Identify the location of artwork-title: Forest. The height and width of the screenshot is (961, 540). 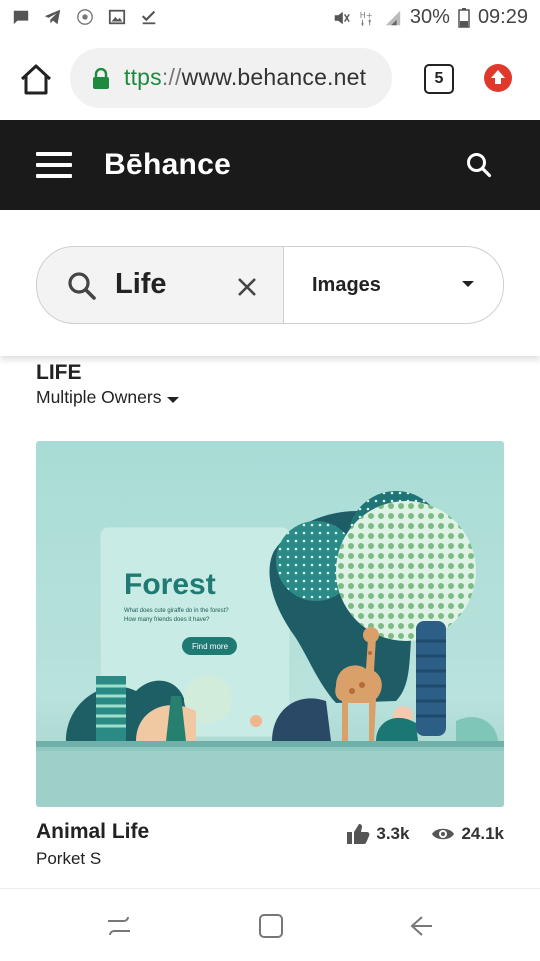
(170, 584).